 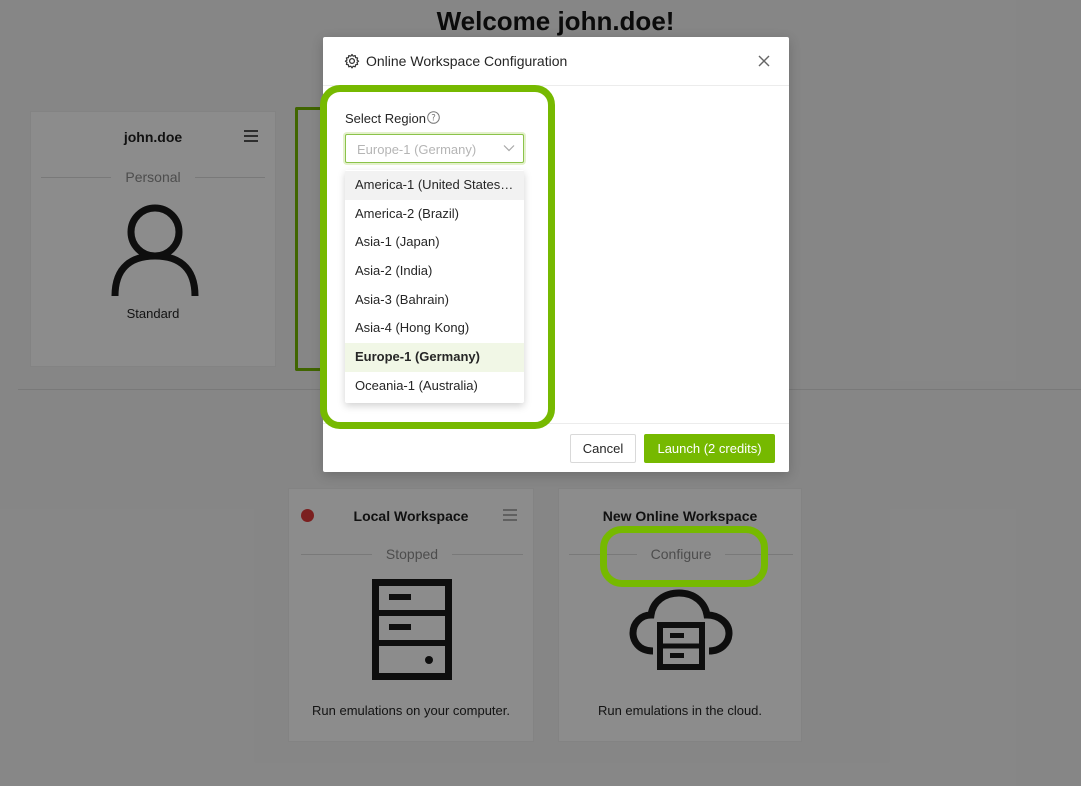 What do you see at coordinates (709, 448) in the screenshot?
I see `launch-button: Launch (2 credits)` at bounding box center [709, 448].